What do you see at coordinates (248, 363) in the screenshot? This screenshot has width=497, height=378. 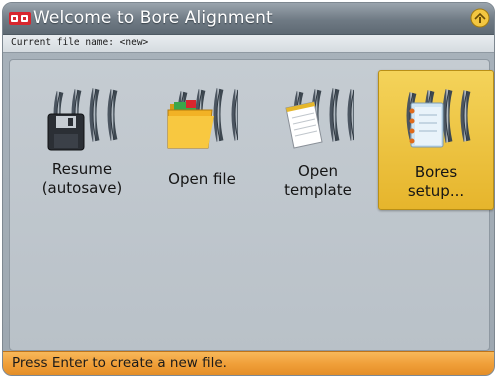 I see `status-bar: Press Enter to create a new file.` at bounding box center [248, 363].